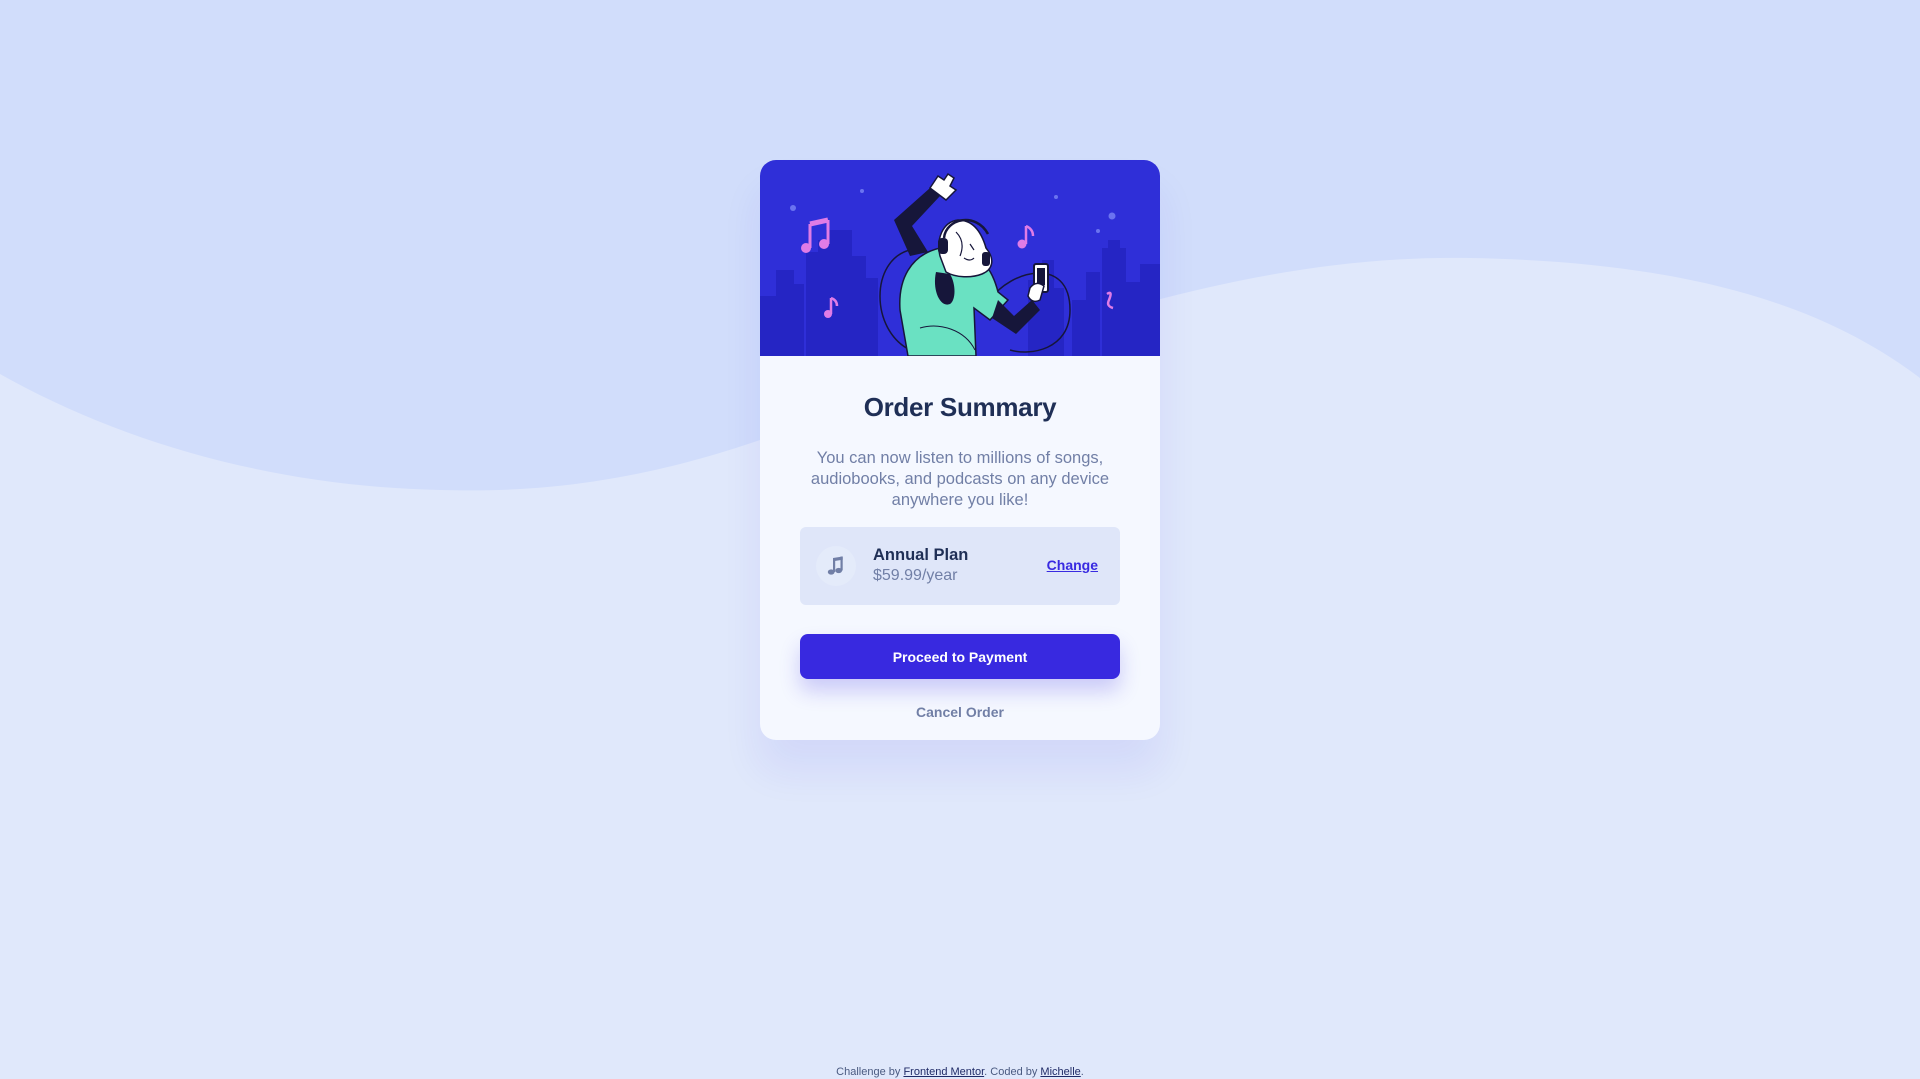 The image size is (1920, 1079). Describe the element at coordinates (960, 712) in the screenshot. I see `cancel-order-button: Cancel Order` at that location.